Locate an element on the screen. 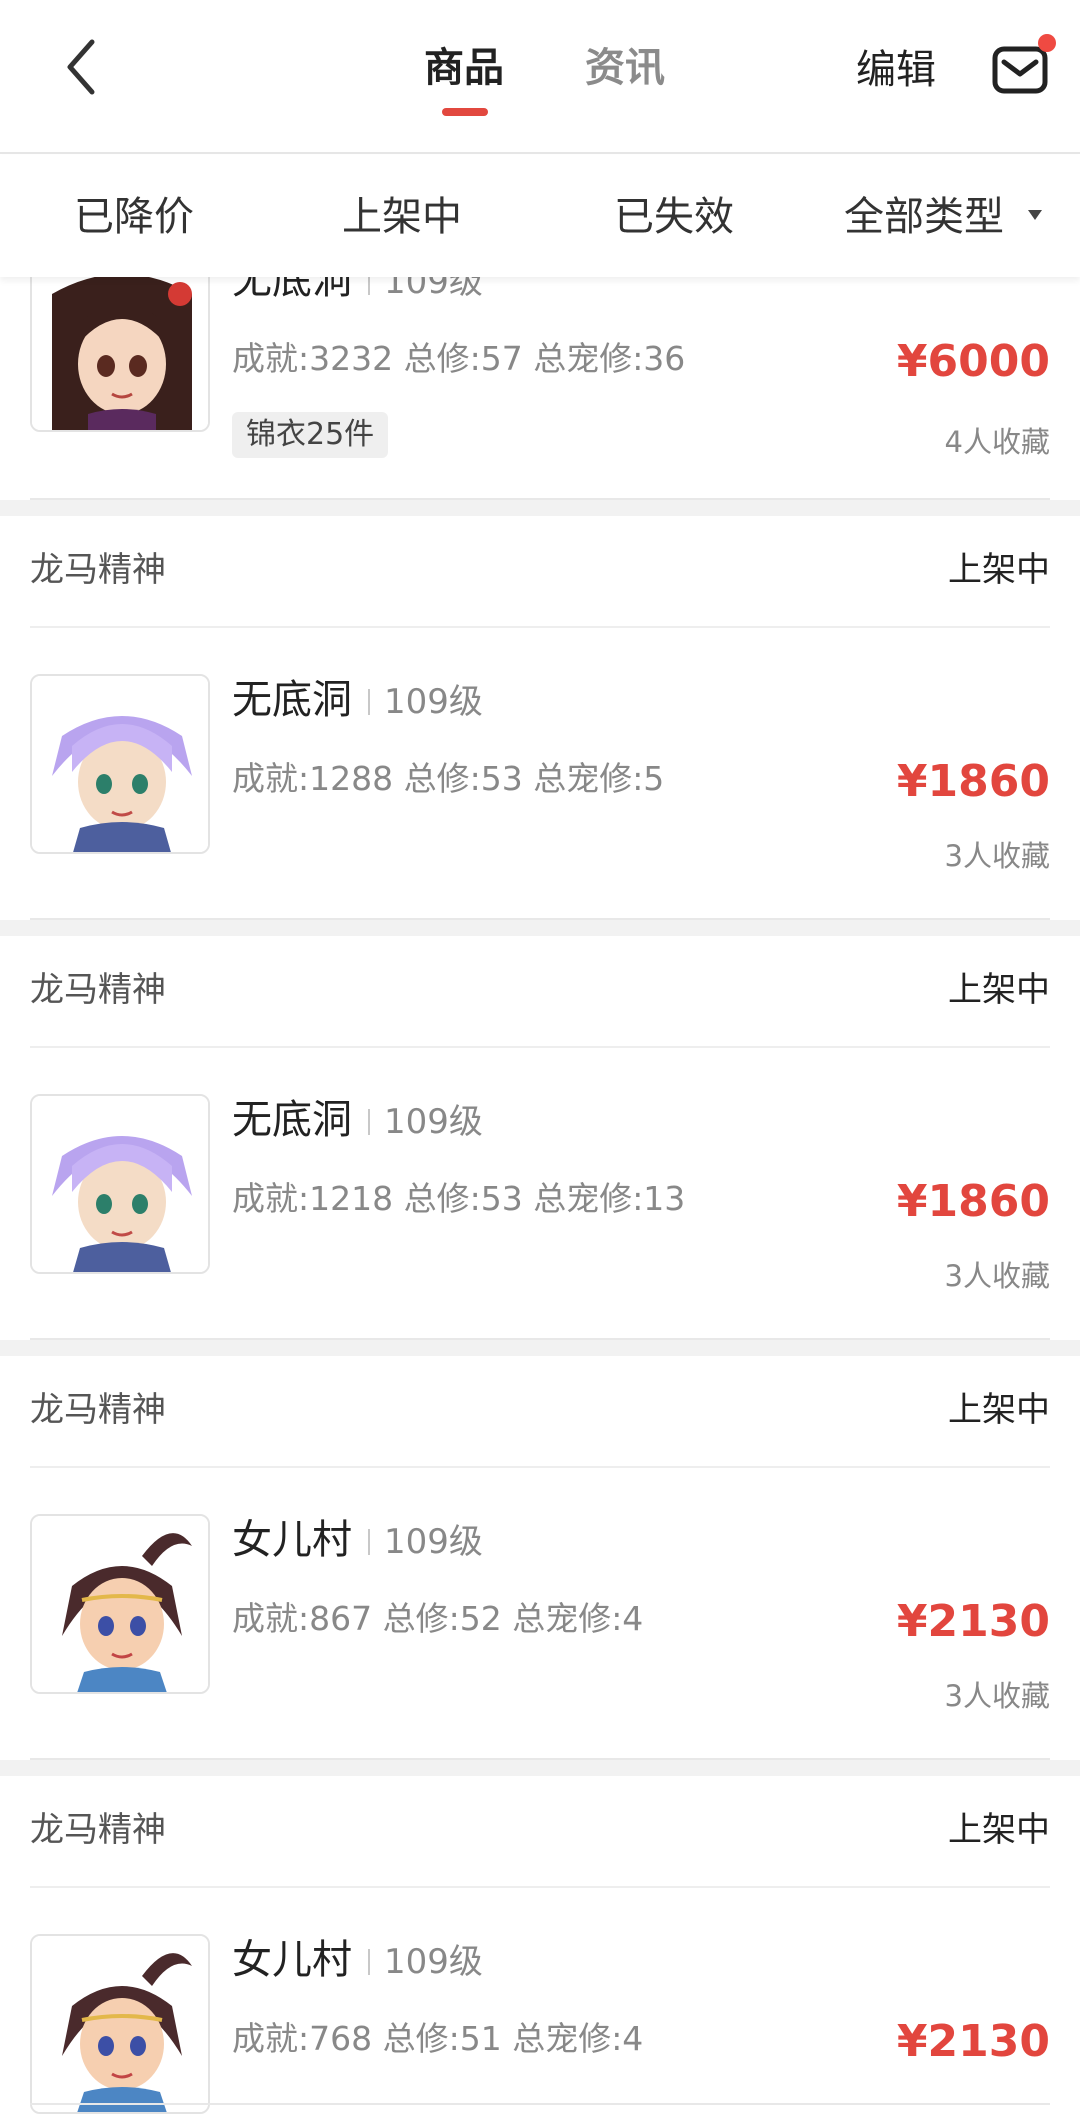 The image size is (1080, 2114). listing-stats: 成就:1288 总修:53 总宠修:5 is located at coordinates (448, 778).